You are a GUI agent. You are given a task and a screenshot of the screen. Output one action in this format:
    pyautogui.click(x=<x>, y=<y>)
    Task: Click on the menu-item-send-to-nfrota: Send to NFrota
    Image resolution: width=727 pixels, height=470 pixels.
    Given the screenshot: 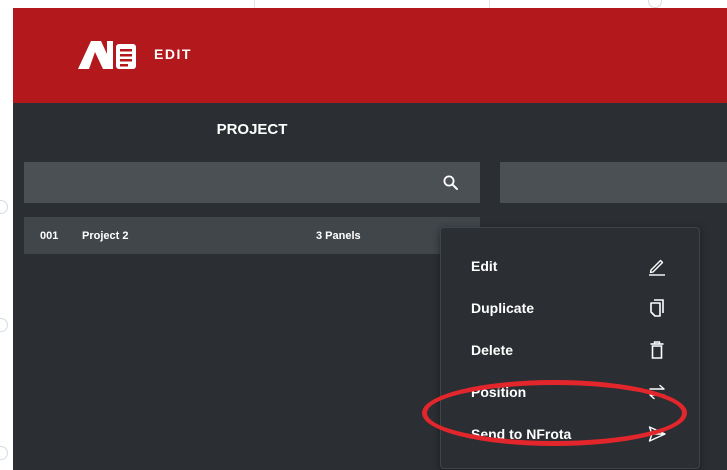 What is the action you would take?
    pyautogui.click(x=570, y=434)
    